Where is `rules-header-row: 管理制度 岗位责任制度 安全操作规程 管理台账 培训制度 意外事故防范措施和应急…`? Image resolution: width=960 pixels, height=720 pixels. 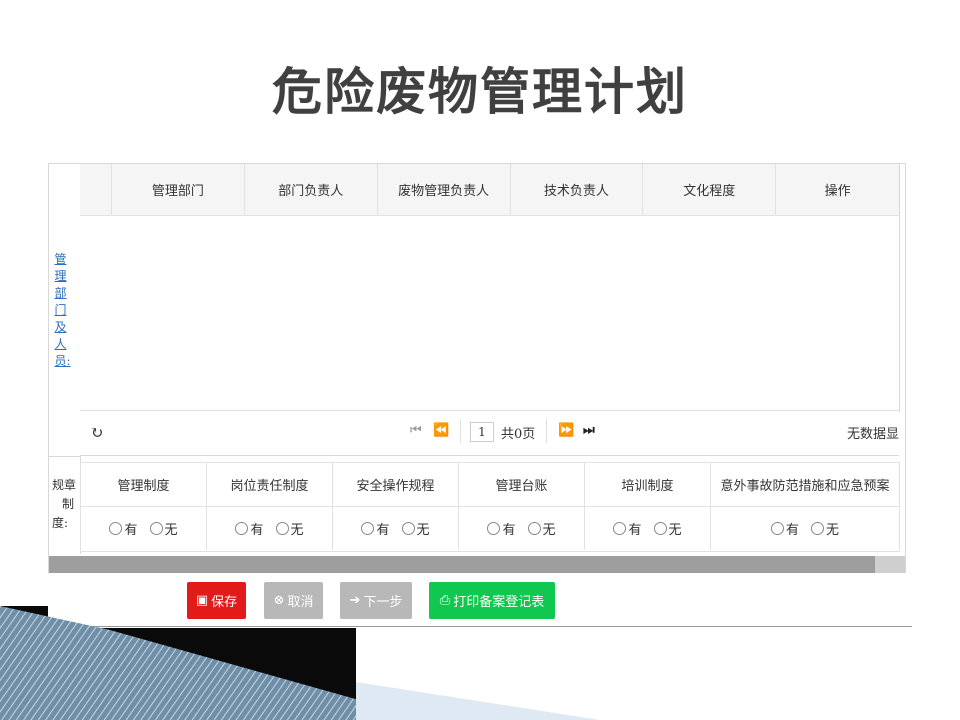
rules-header-row: 管理制度 岗位责任制度 安全操作规程 管理台账 培训制度 意外事故防范措施和应急… is located at coordinates (490, 484).